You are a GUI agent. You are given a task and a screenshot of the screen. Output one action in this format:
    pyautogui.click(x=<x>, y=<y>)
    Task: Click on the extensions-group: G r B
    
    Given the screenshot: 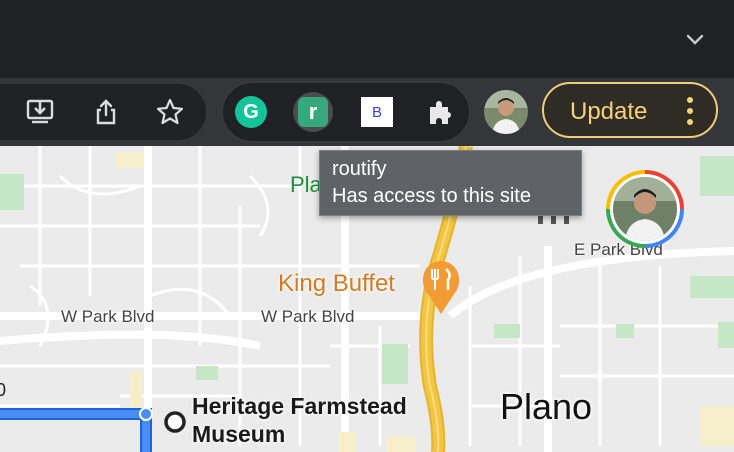 What is the action you would take?
    pyautogui.click(x=346, y=112)
    